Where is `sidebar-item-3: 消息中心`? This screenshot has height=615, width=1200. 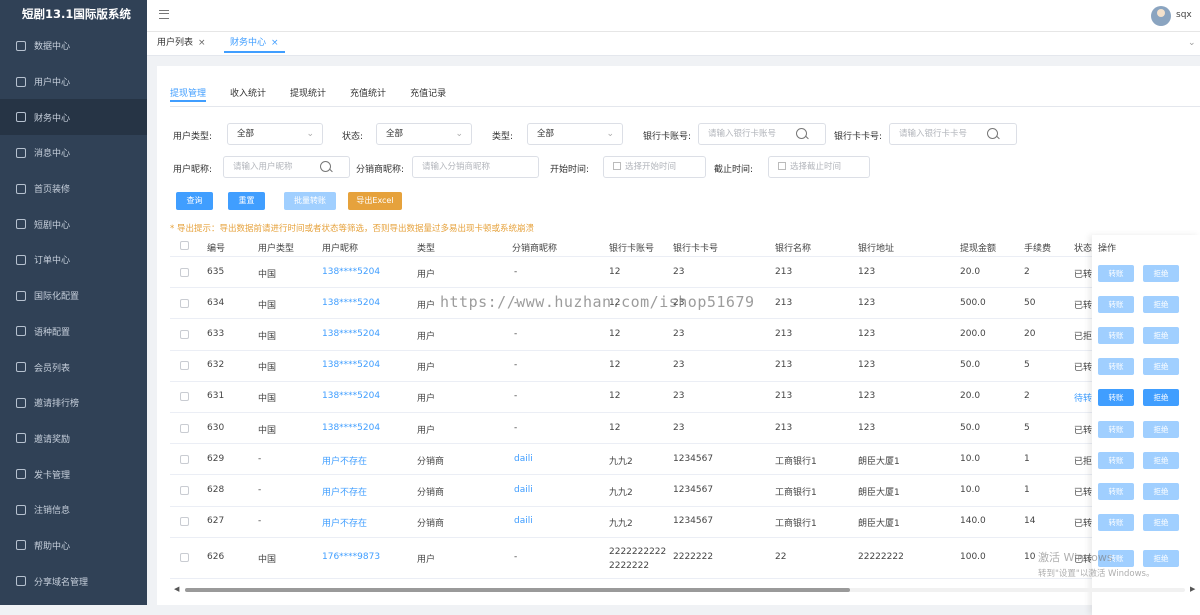
sidebar-item-3: 消息中心 is located at coordinates (73, 153).